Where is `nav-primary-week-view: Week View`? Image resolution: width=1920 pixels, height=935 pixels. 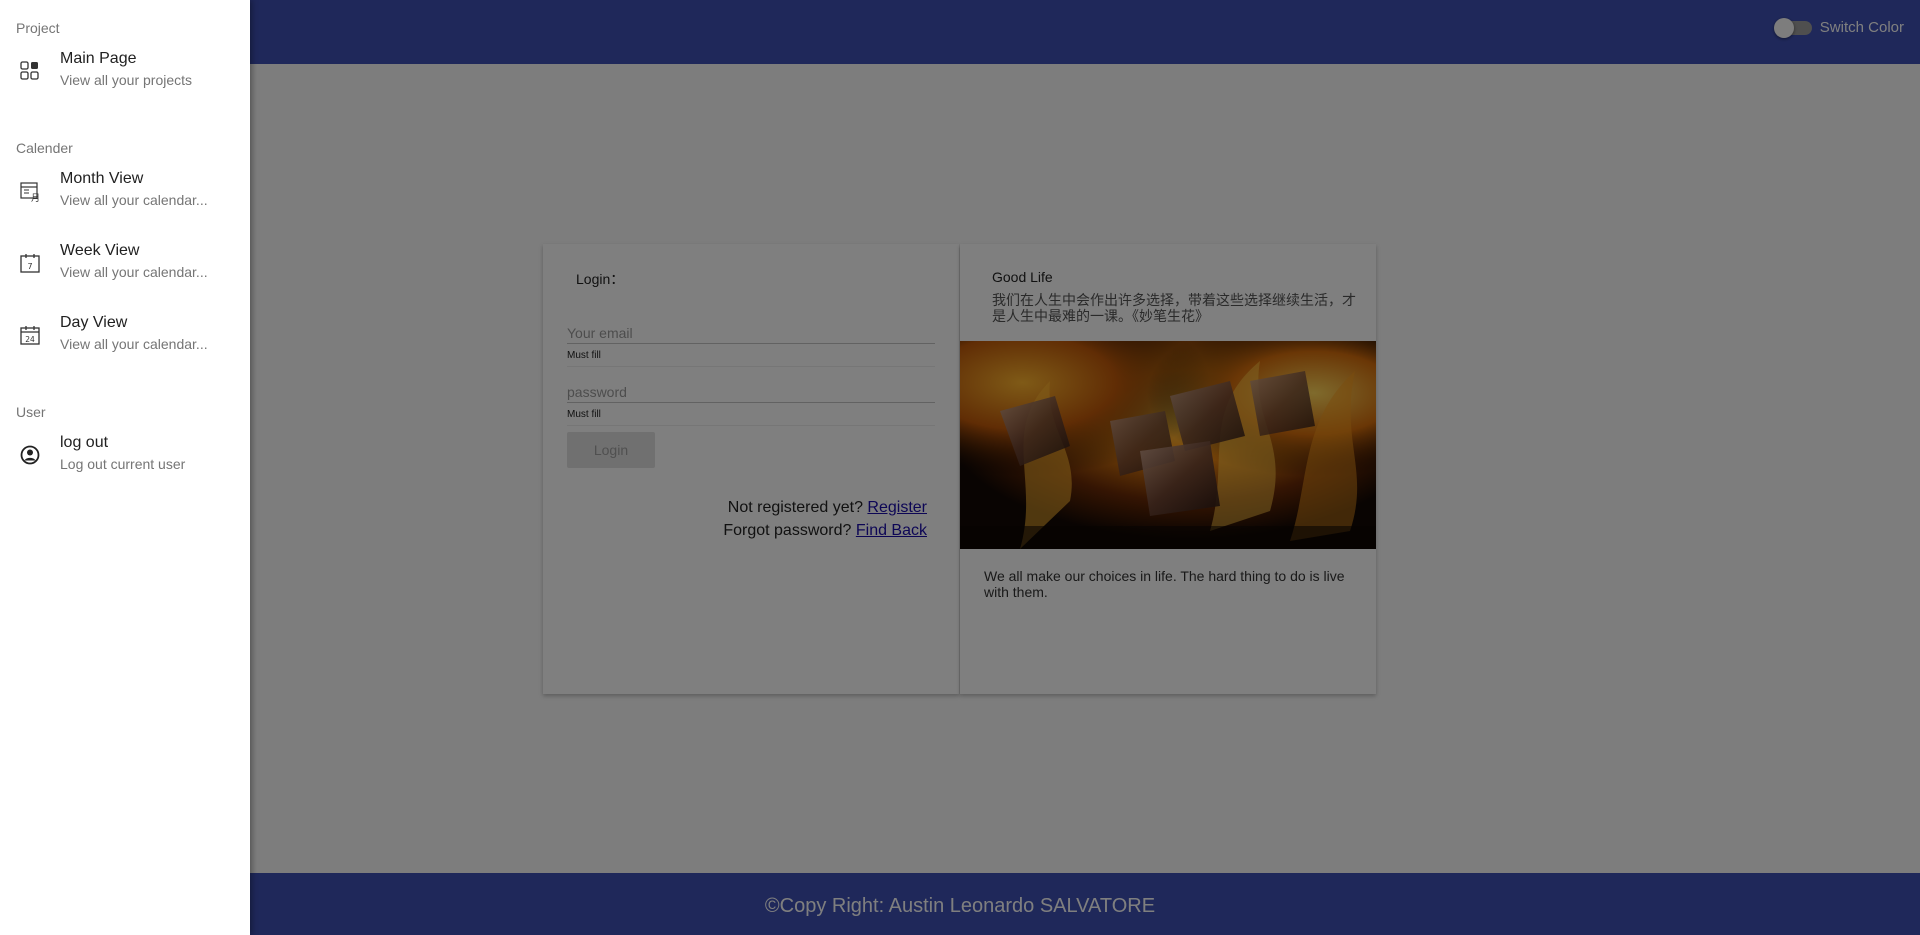
nav-primary-week-view: Week View is located at coordinates (100, 250).